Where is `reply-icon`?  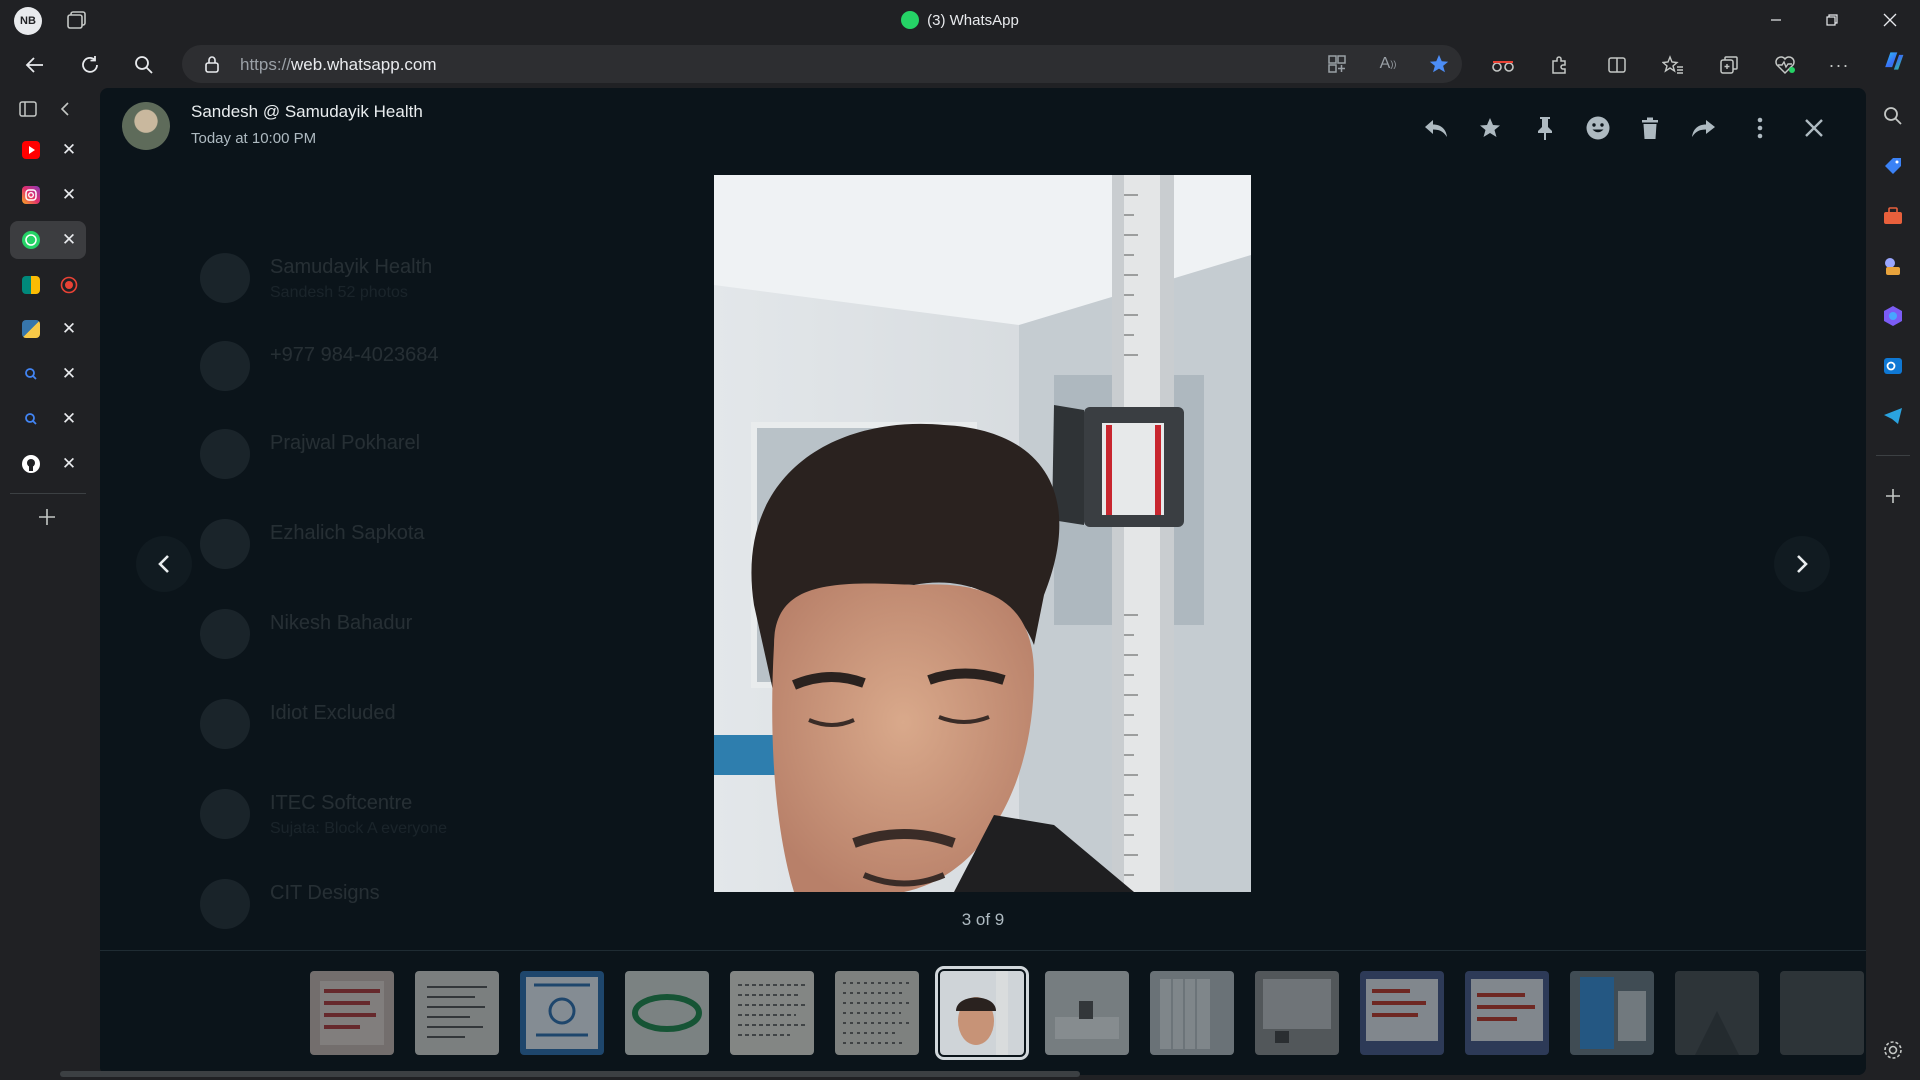 reply-icon is located at coordinates (1436, 128).